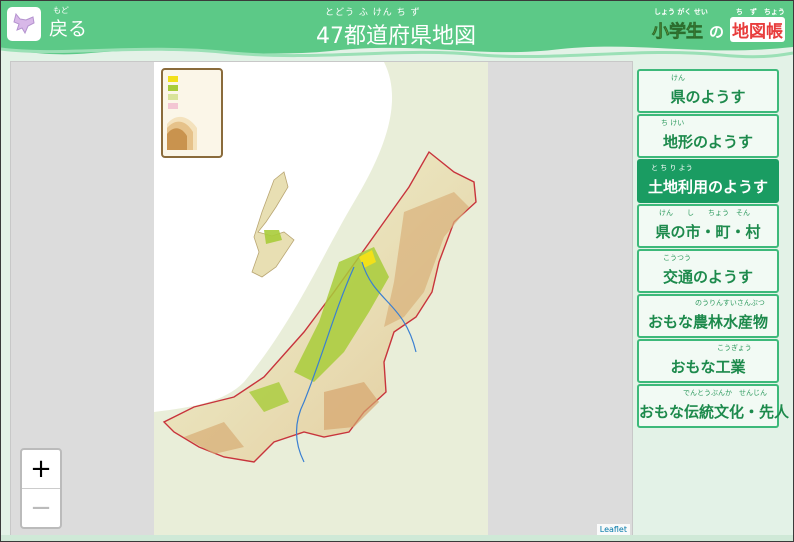 This screenshot has width=794, height=542. Describe the element at coordinates (730, 303) in the screenshot. I see `menu-item-ruby: のうりんすいさんぶつ` at that location.